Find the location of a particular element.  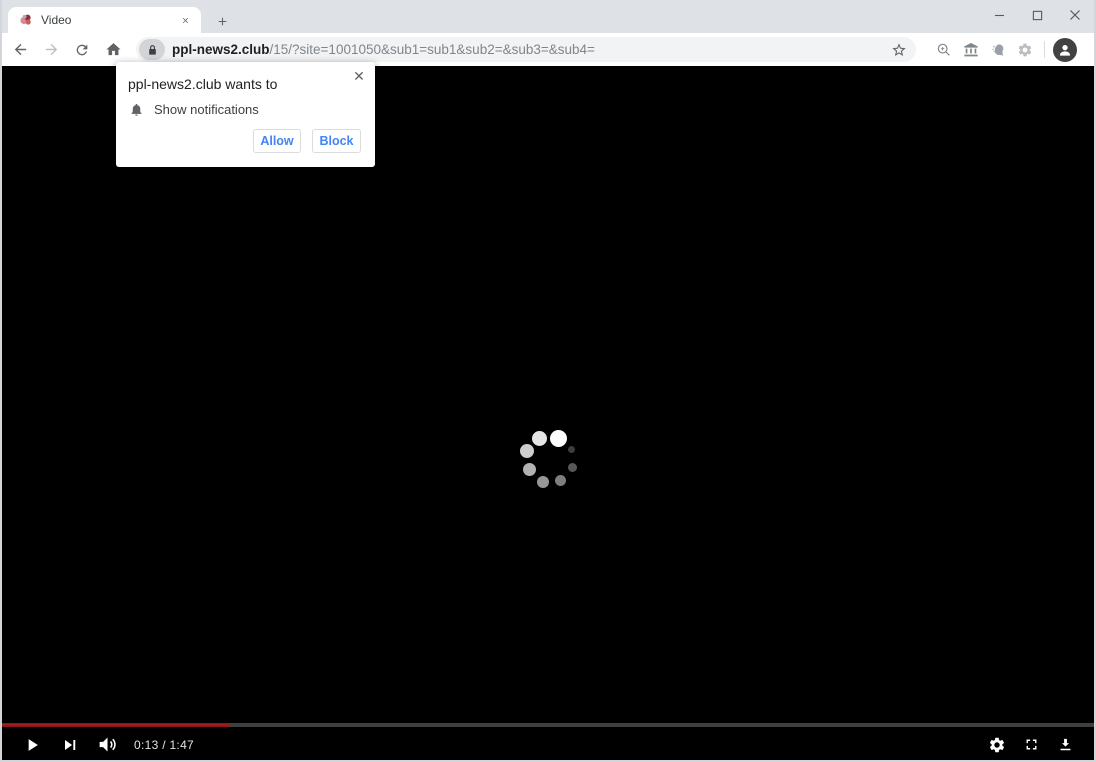

tab-close-icon is located at coordinates (185, 20).